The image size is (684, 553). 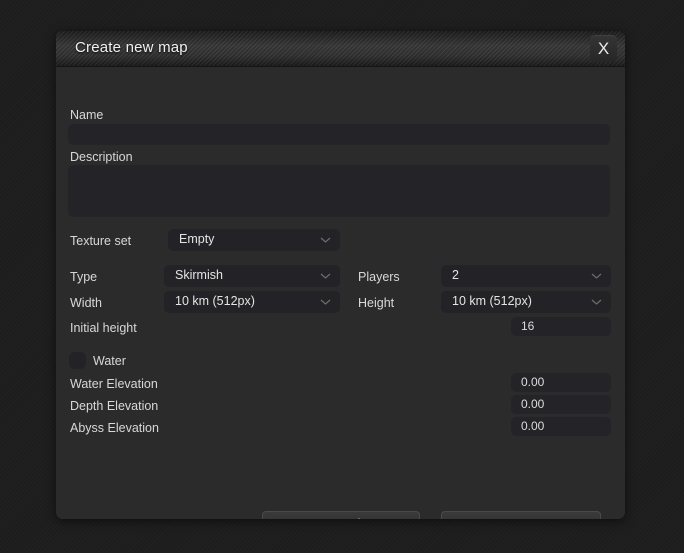 I want to click on height-dropdown: 10 km (512px), so click(x=526, y=302).